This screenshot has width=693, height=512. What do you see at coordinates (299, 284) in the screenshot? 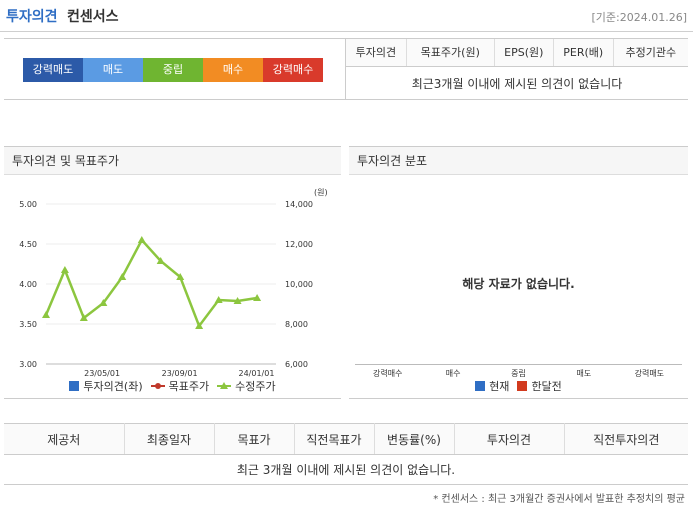
I see `right-axis-tick: 10,000` at bounding box center [299, 284].